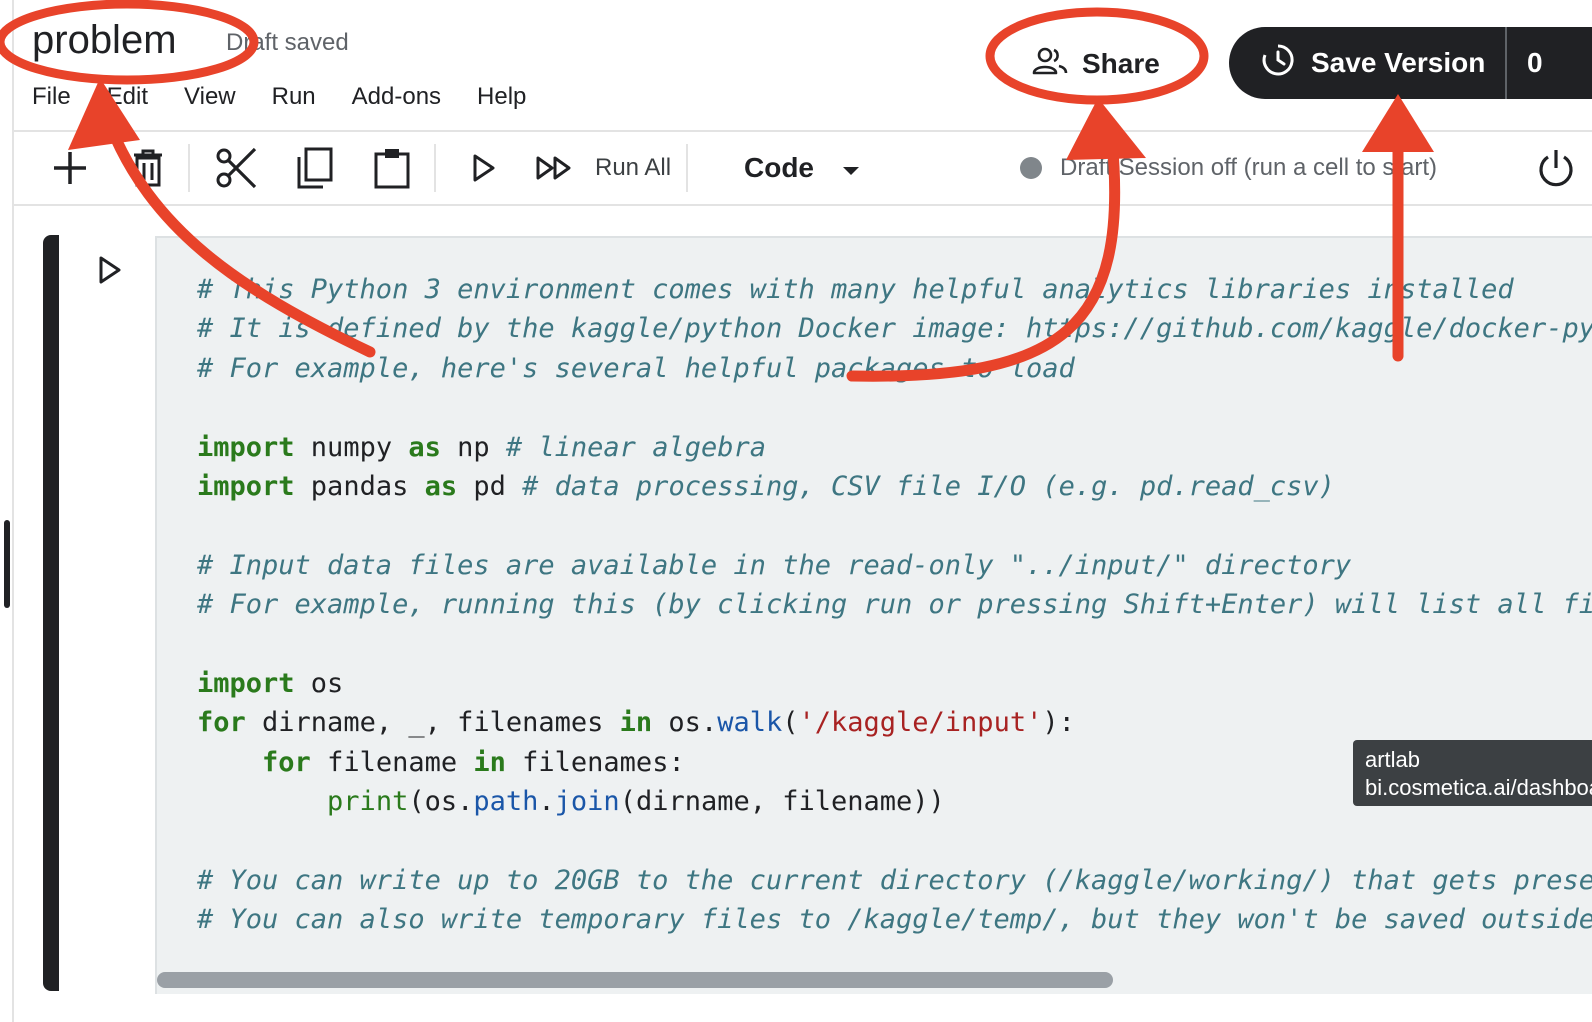 Image resolution: width=1592 pixels, height=1022 pixels. I want to click on notebook-title: problem, so click(104, 40).